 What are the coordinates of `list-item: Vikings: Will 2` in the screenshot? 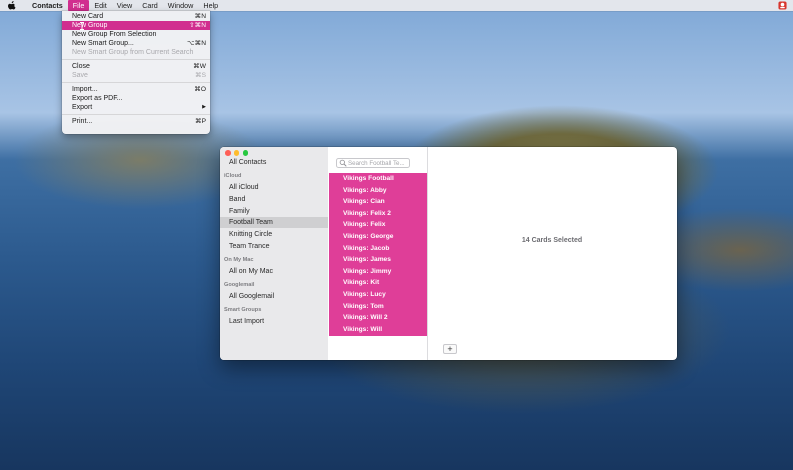 It's located at (378, 318).